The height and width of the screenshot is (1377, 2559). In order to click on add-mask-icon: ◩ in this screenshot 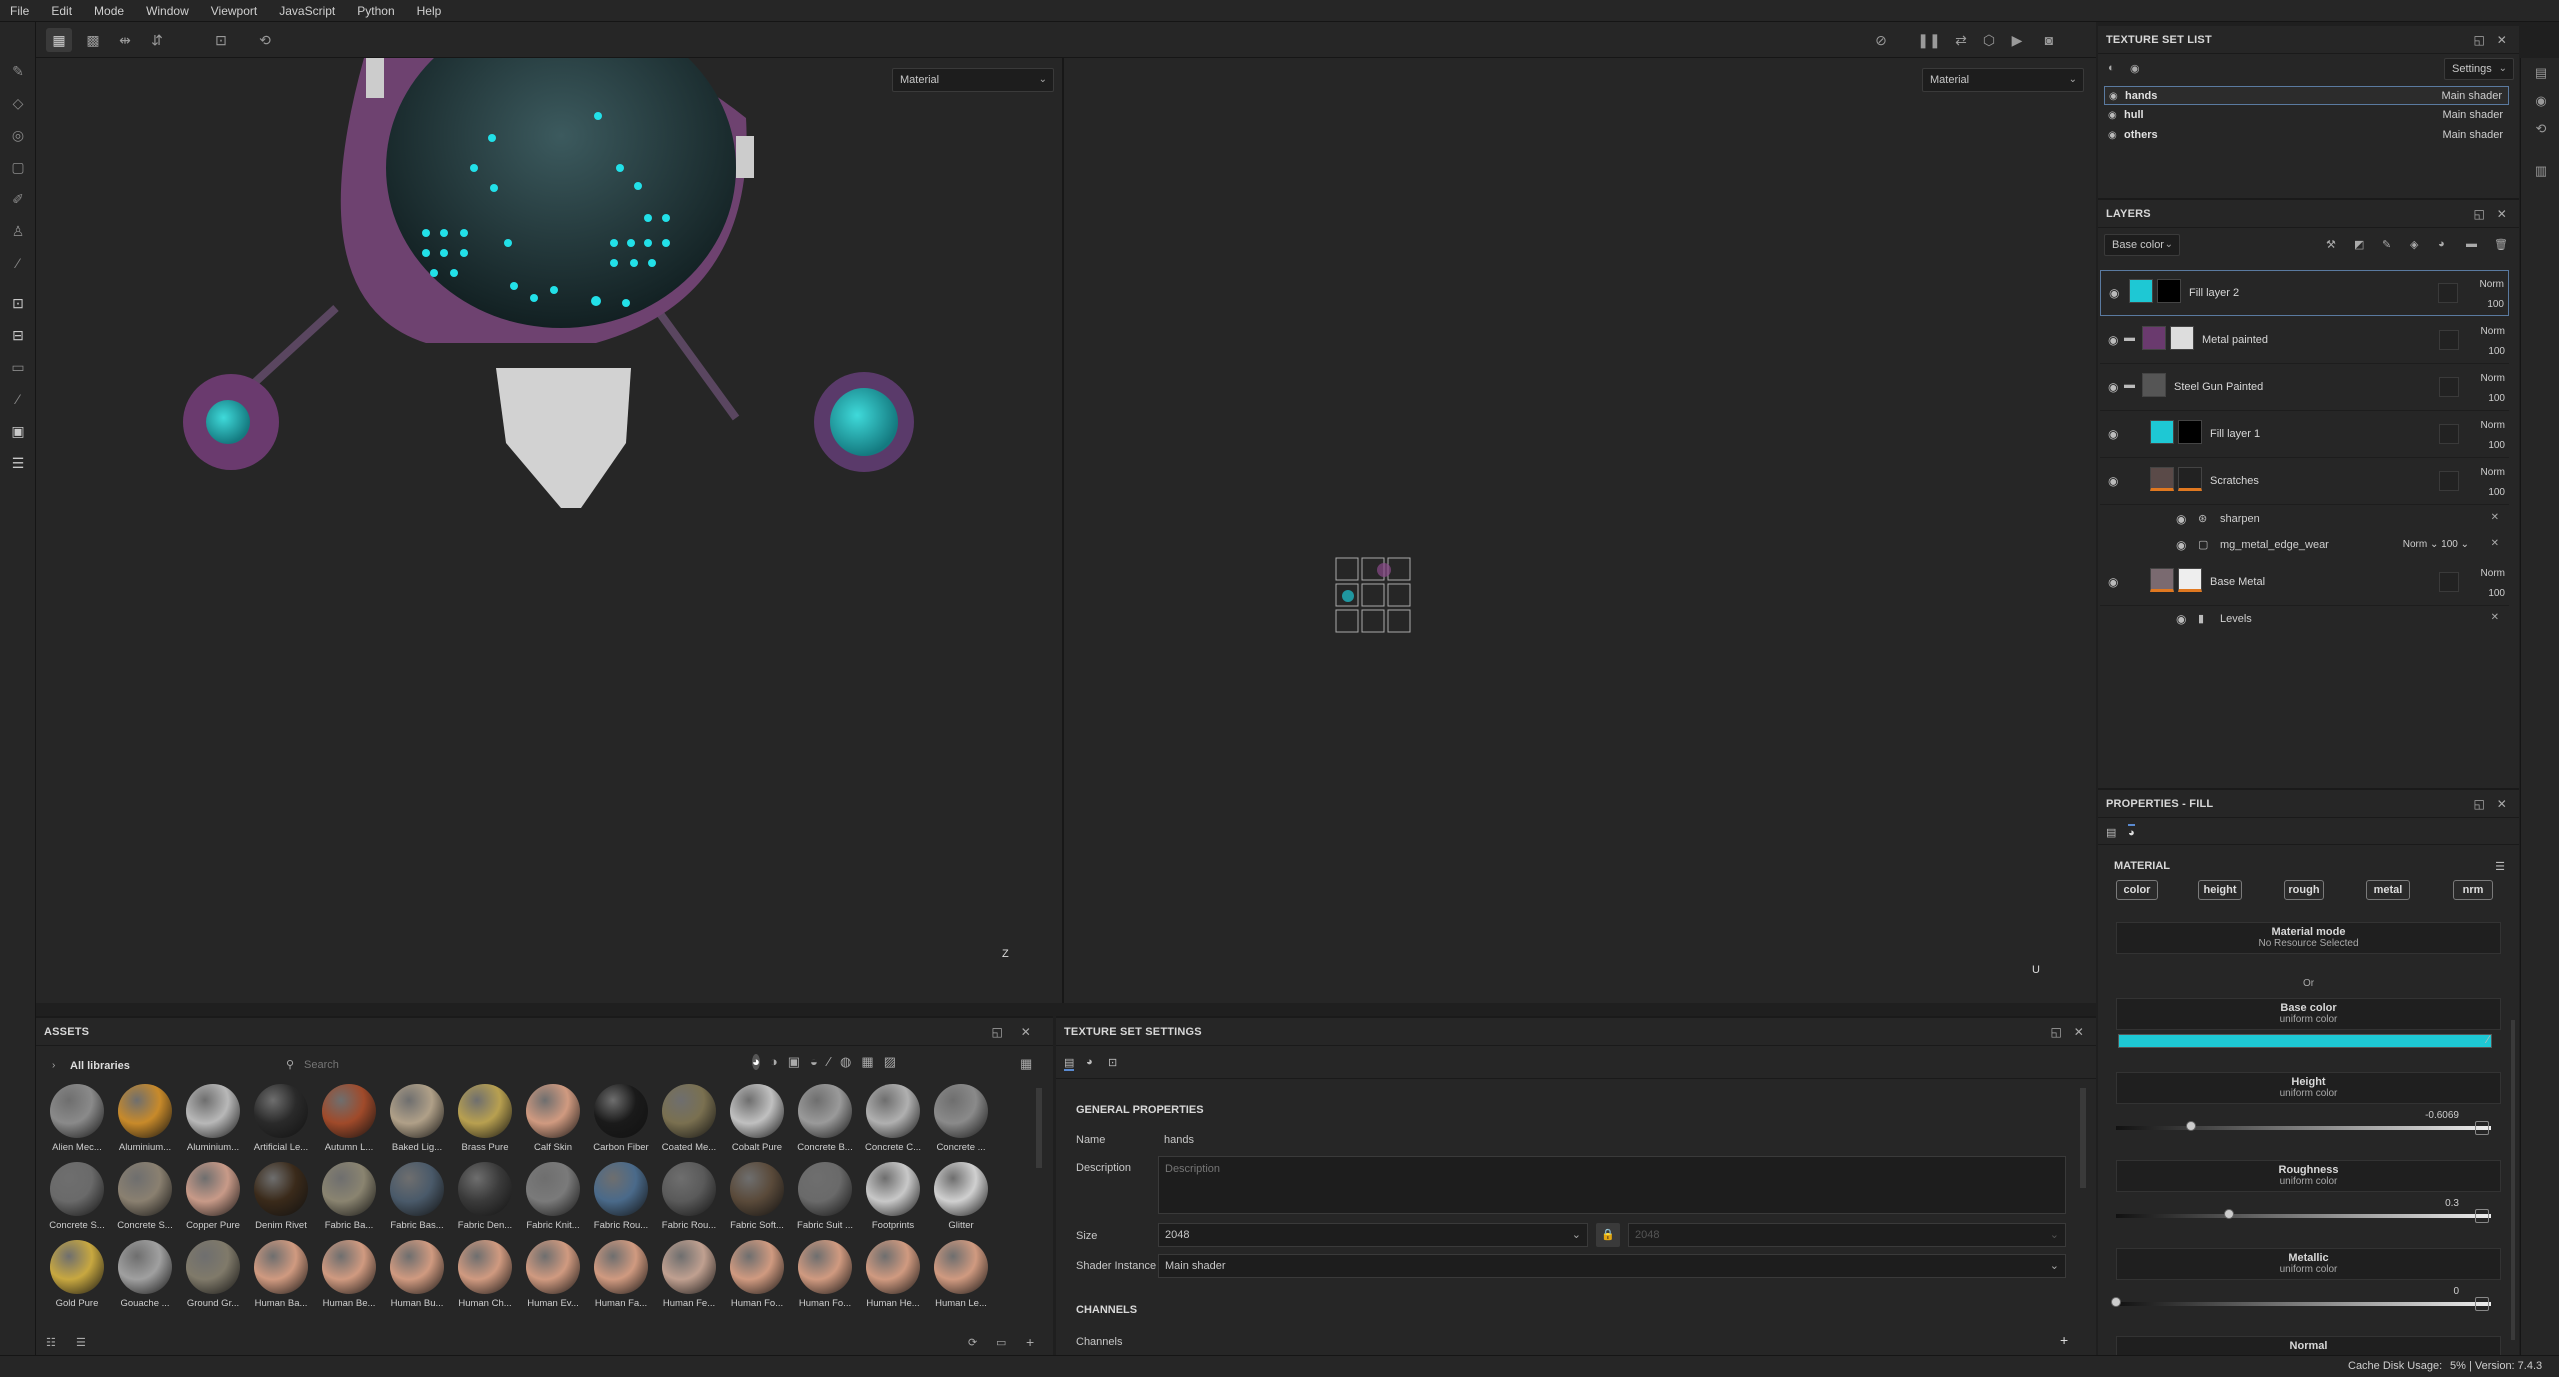, I will do `click(2359, 244)`.